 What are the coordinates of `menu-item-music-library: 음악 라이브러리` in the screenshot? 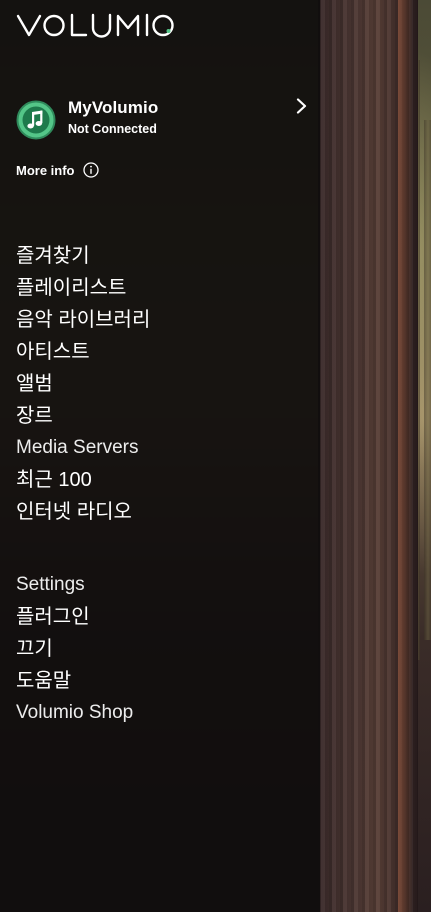 It's located at (83, 320).